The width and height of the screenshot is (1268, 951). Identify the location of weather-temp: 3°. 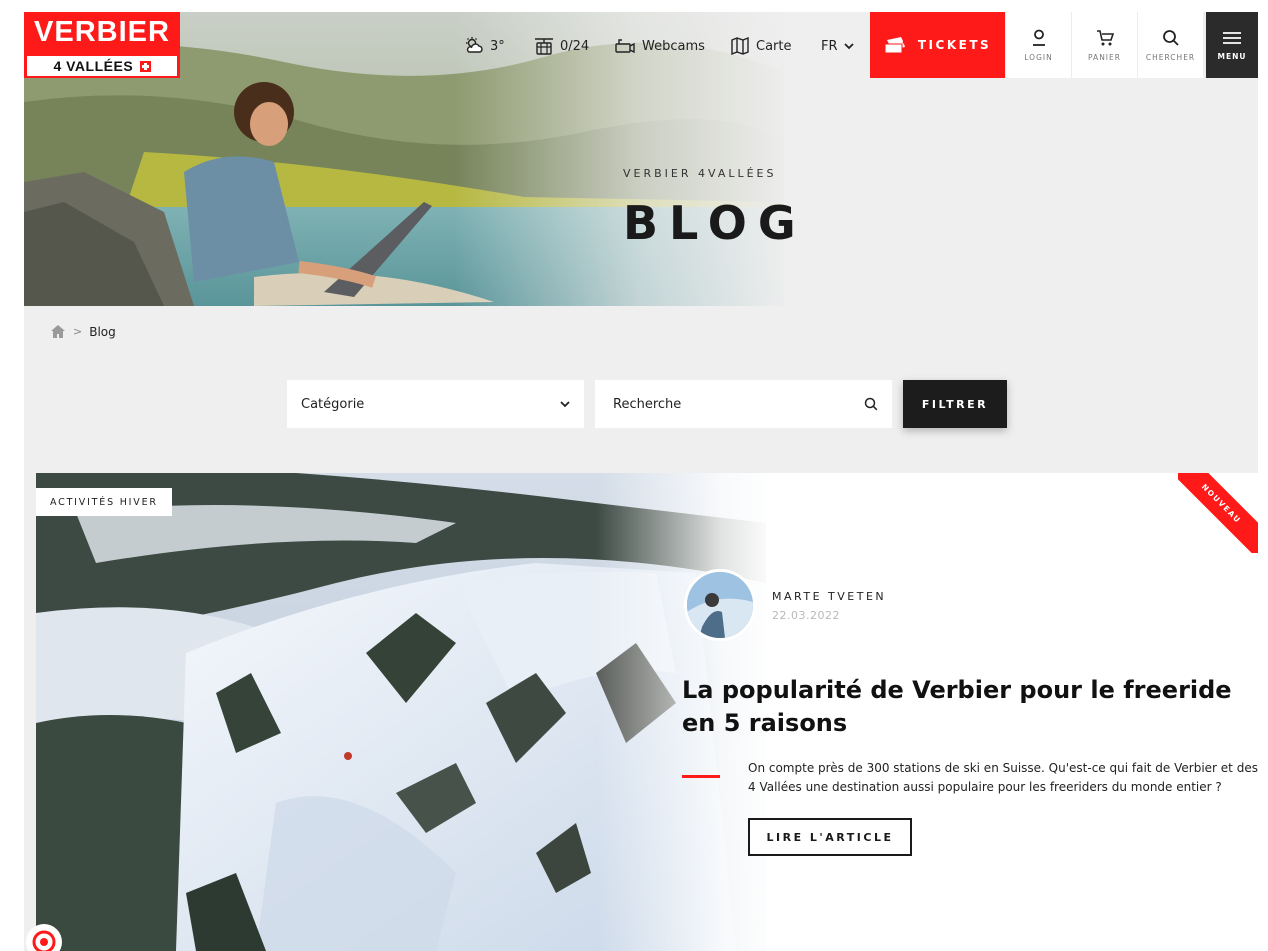
(497, 46).